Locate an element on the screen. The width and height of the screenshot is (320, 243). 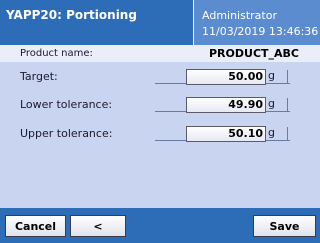
upper-tolerance-input: 50.10 is located at coordinates (226, 134).